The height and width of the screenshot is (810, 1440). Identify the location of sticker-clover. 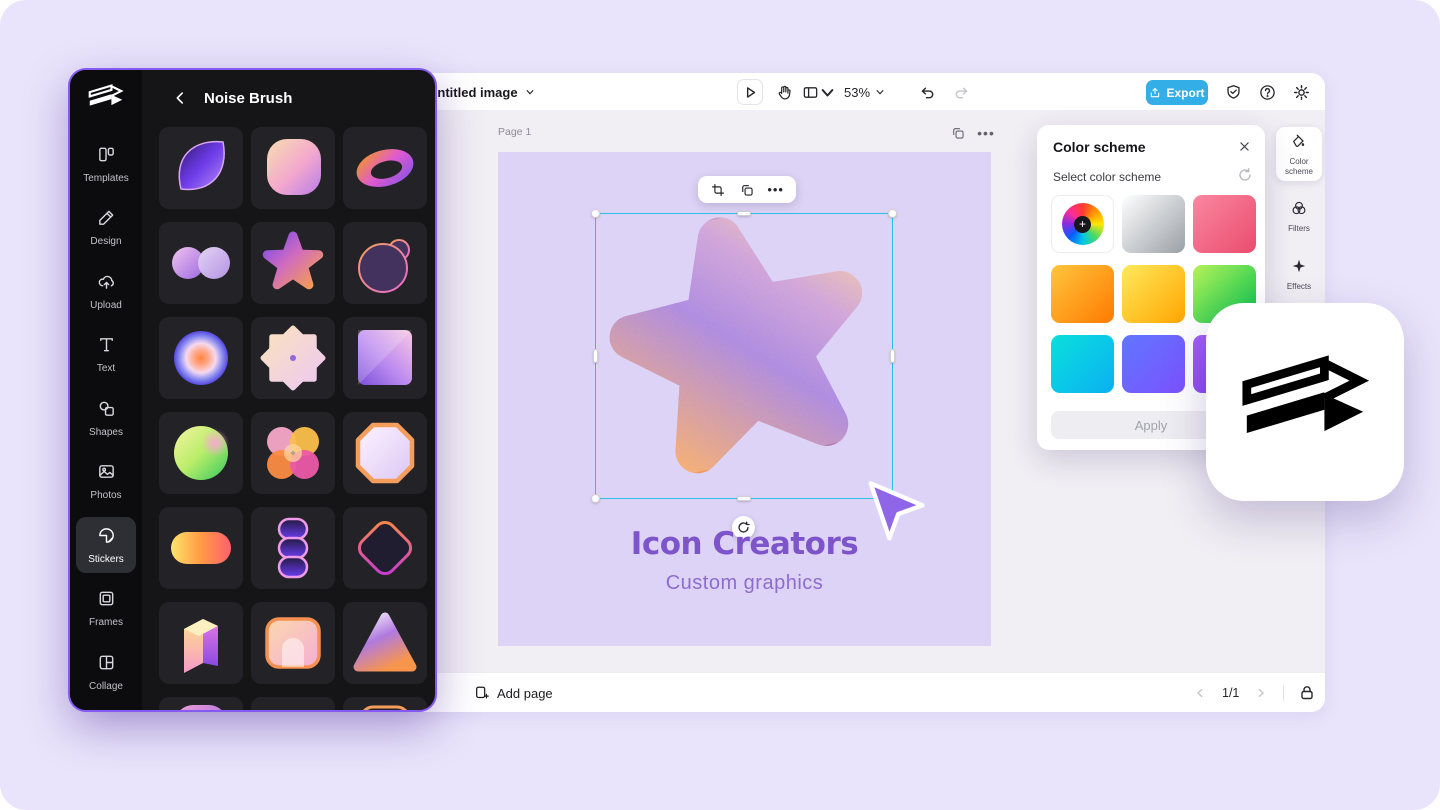
(293, 453).